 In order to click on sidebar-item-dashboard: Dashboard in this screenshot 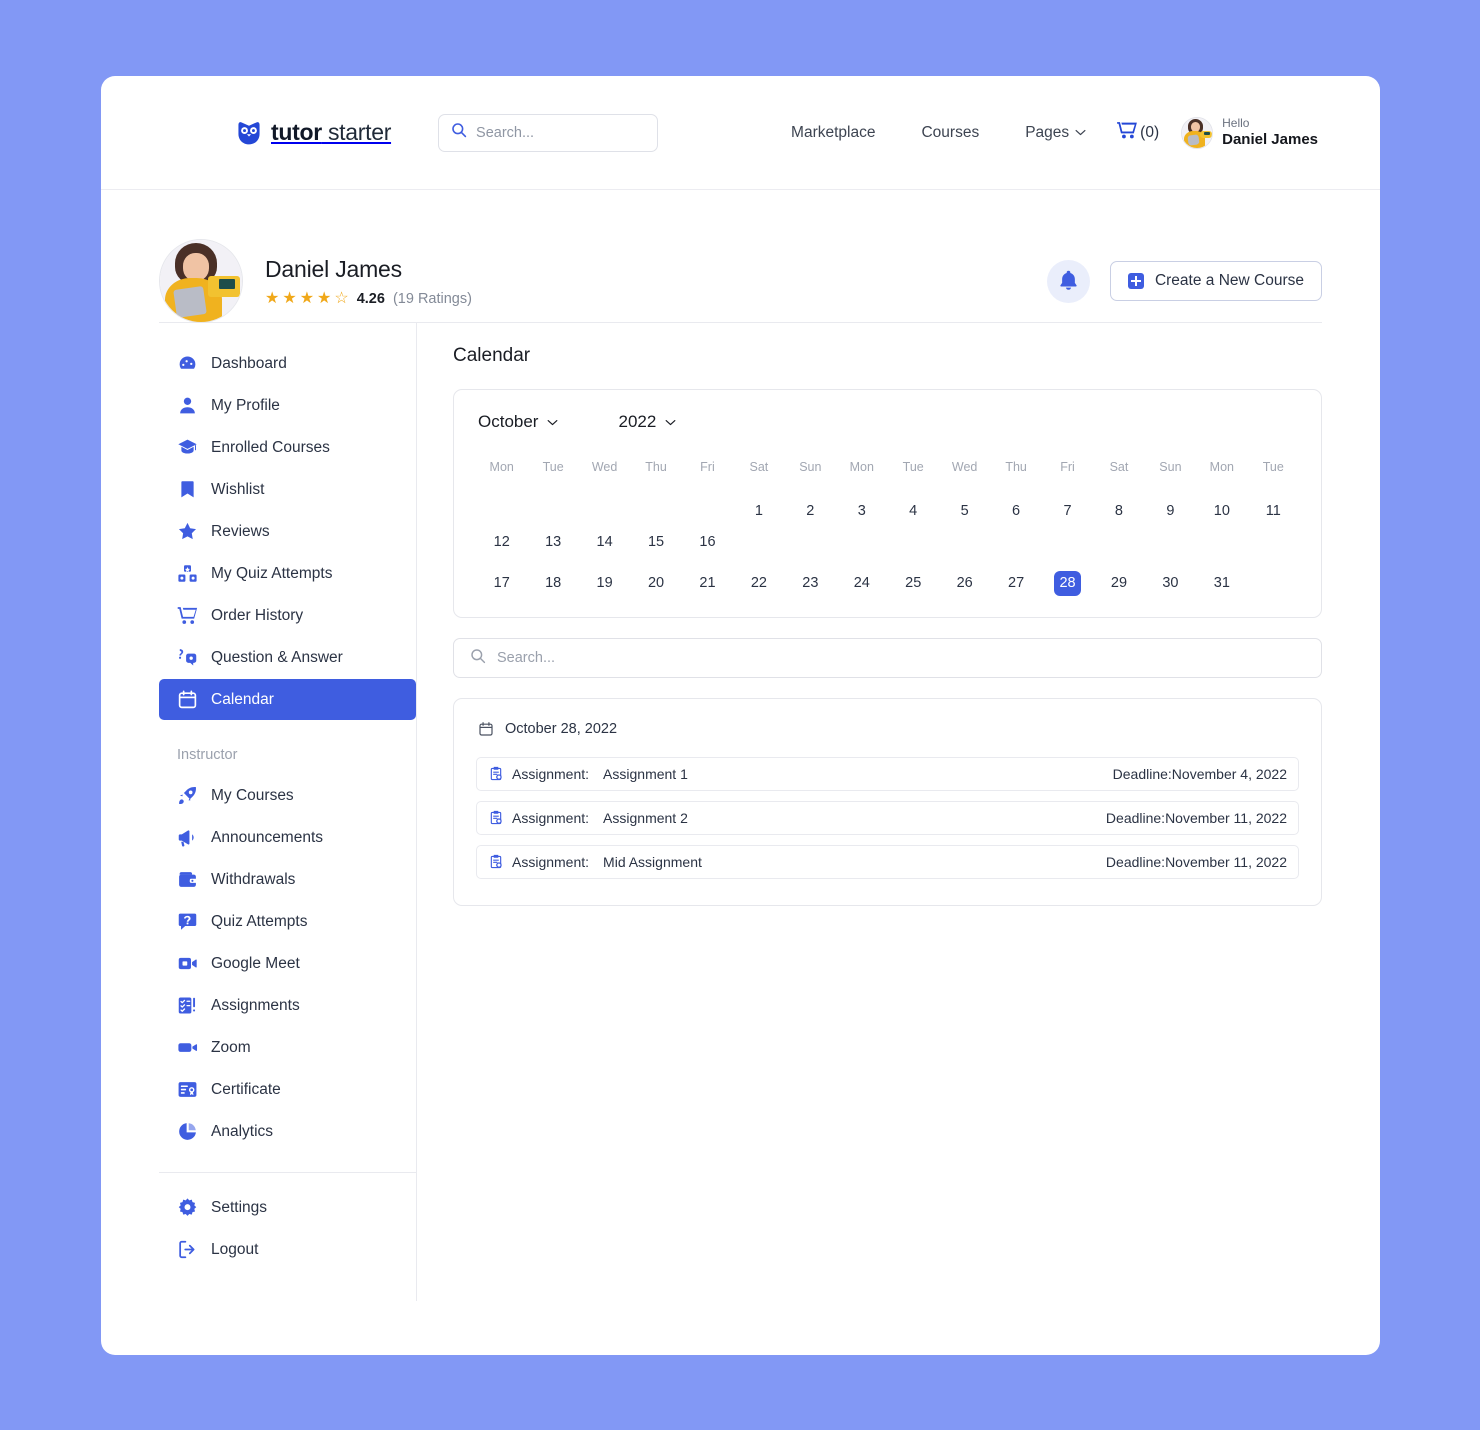, I will do `click(287, 363)`.